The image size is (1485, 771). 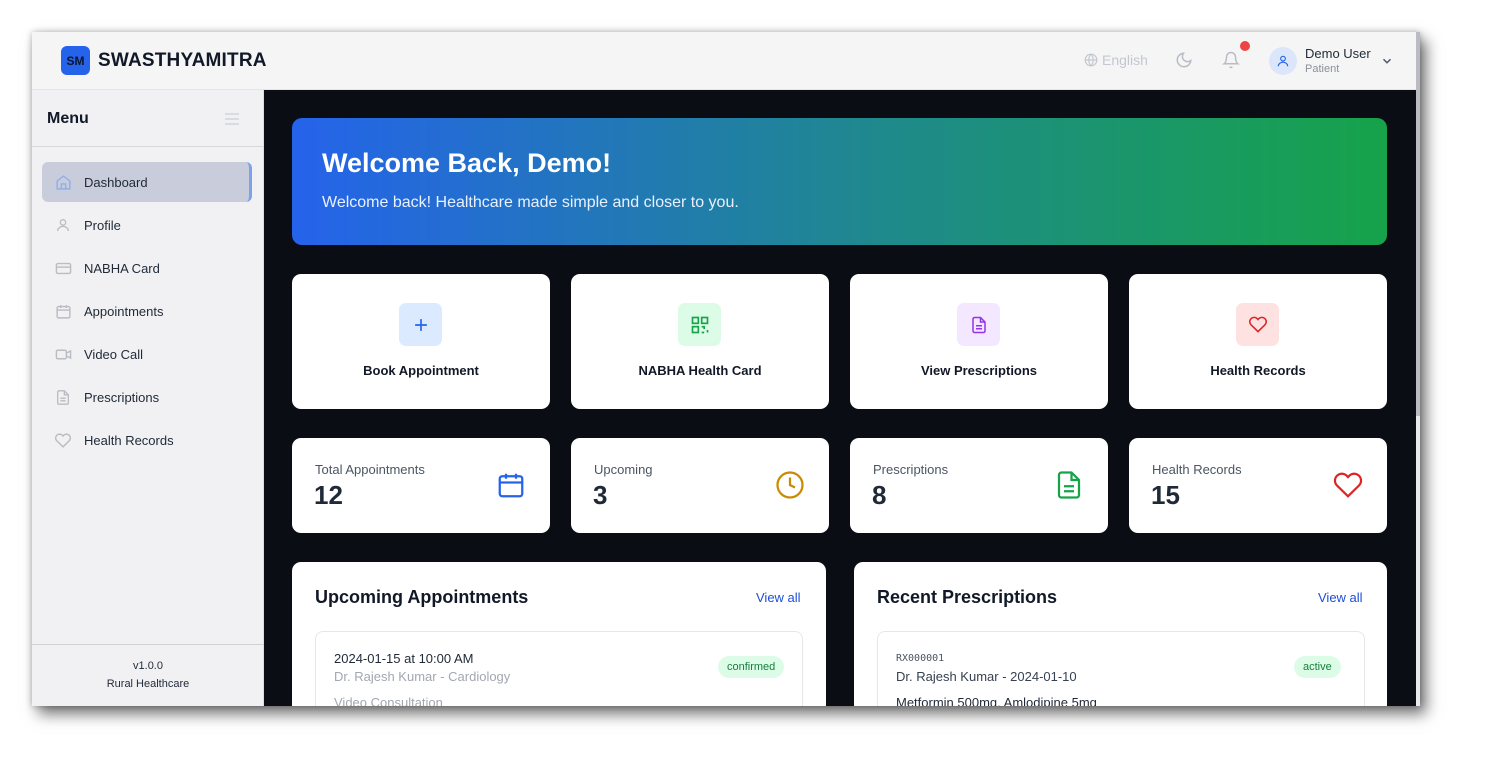 What do you see at coordinates (328, 495) in the screenshot?
I see `stat-value: 12` at bounding box center [328, 495].